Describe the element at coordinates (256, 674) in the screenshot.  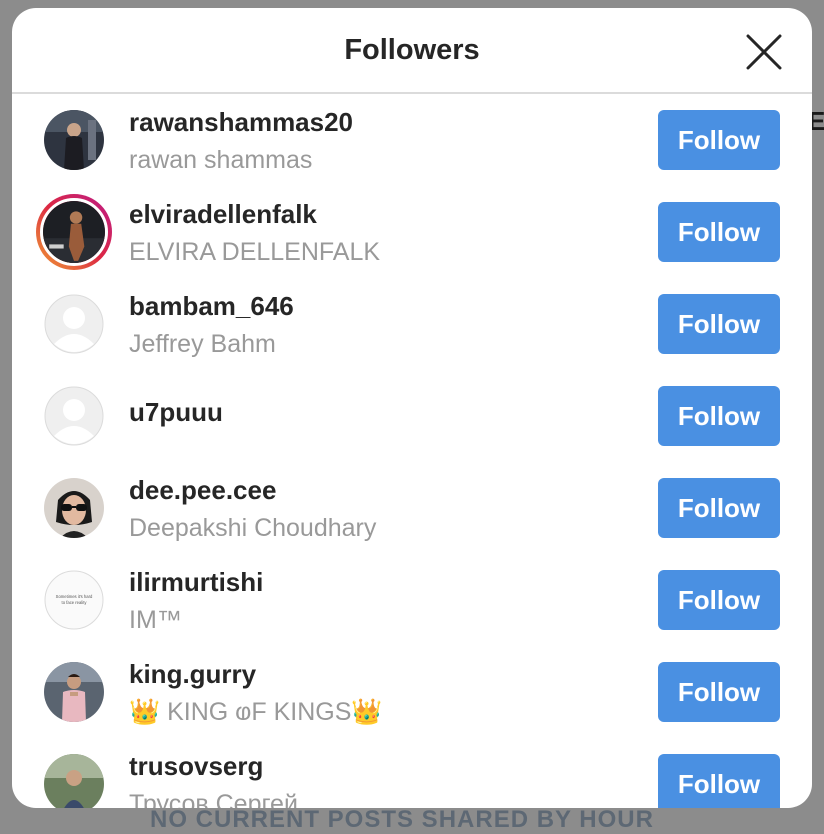
I see `username-link: king.gurry` at that location.